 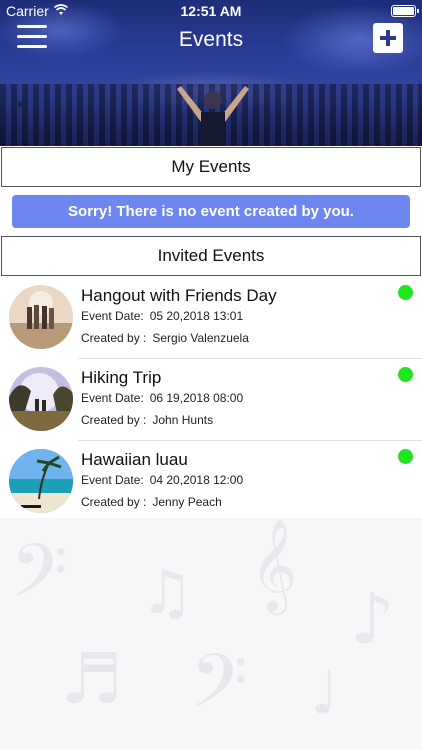 I want to click on event-date: Event Date: 05 20,2018 13:01, so click(x=162, y=316).